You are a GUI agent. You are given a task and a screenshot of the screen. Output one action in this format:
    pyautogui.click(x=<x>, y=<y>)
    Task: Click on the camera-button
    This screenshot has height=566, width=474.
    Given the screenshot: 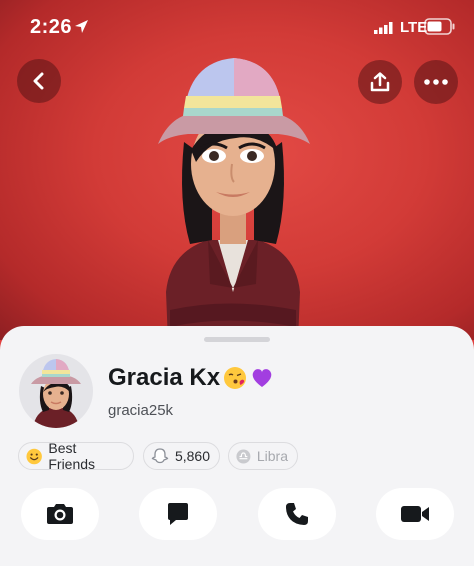 What is the action you would take?
    pyautogui.click(x=60, y=514)
    